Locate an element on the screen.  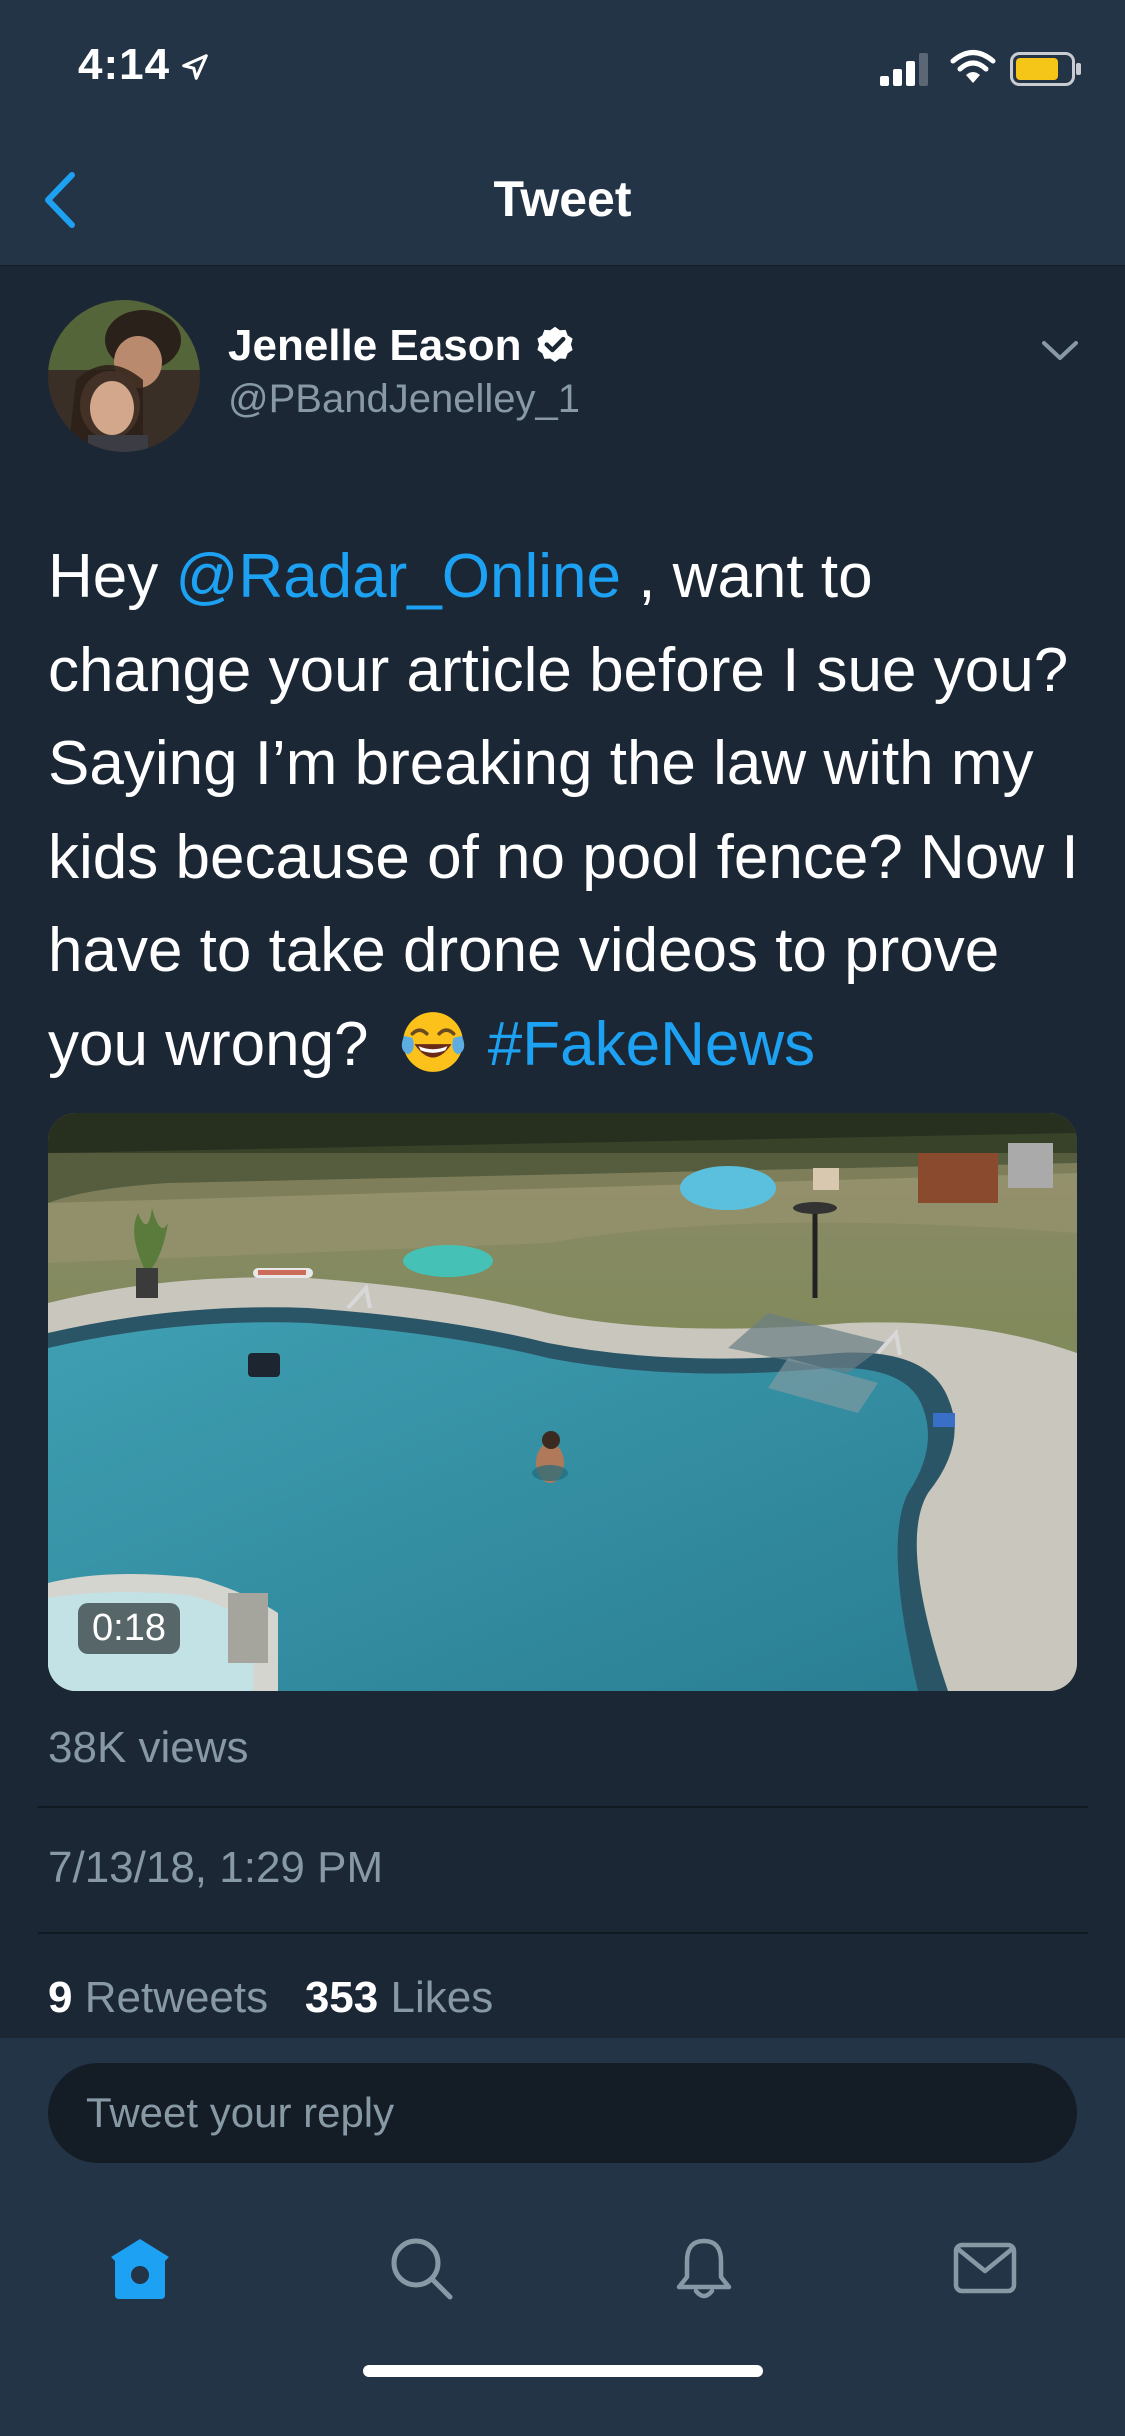
view-count: 38K views is located at coordinates (148, 1747).